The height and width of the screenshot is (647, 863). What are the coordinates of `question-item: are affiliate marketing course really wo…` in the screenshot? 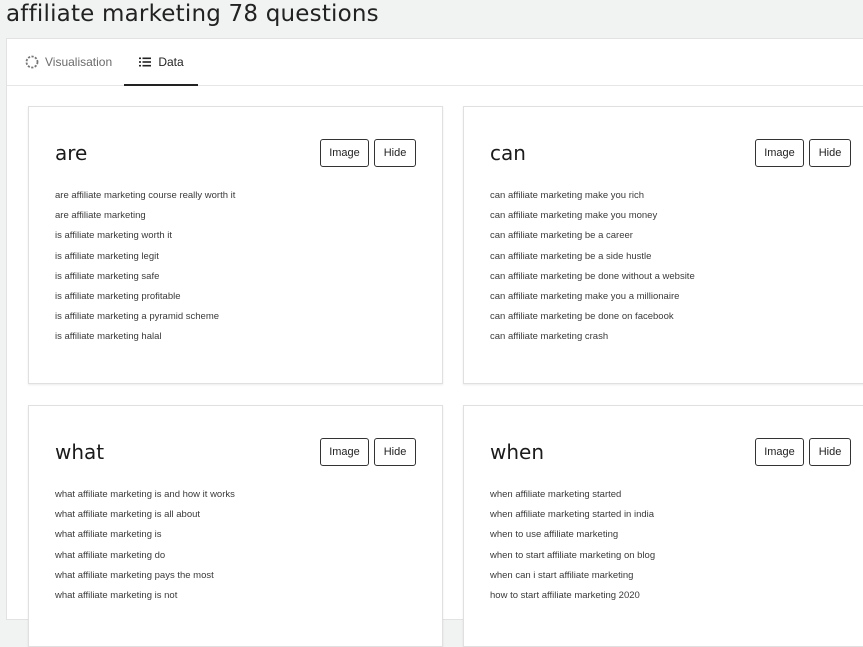 It's located at (145, 200).